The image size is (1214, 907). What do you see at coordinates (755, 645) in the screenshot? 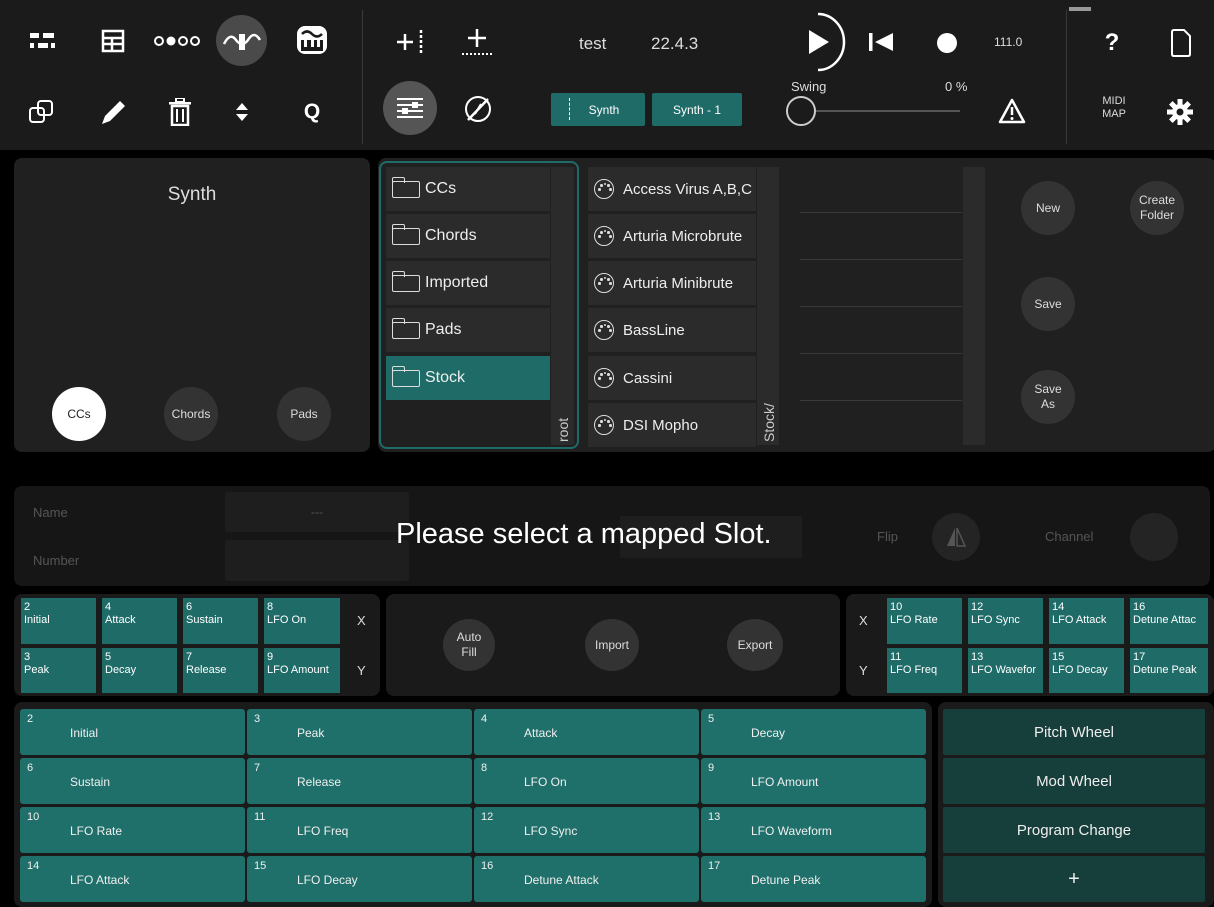
I see `export-button: Export` at bounding box center [755, 645].